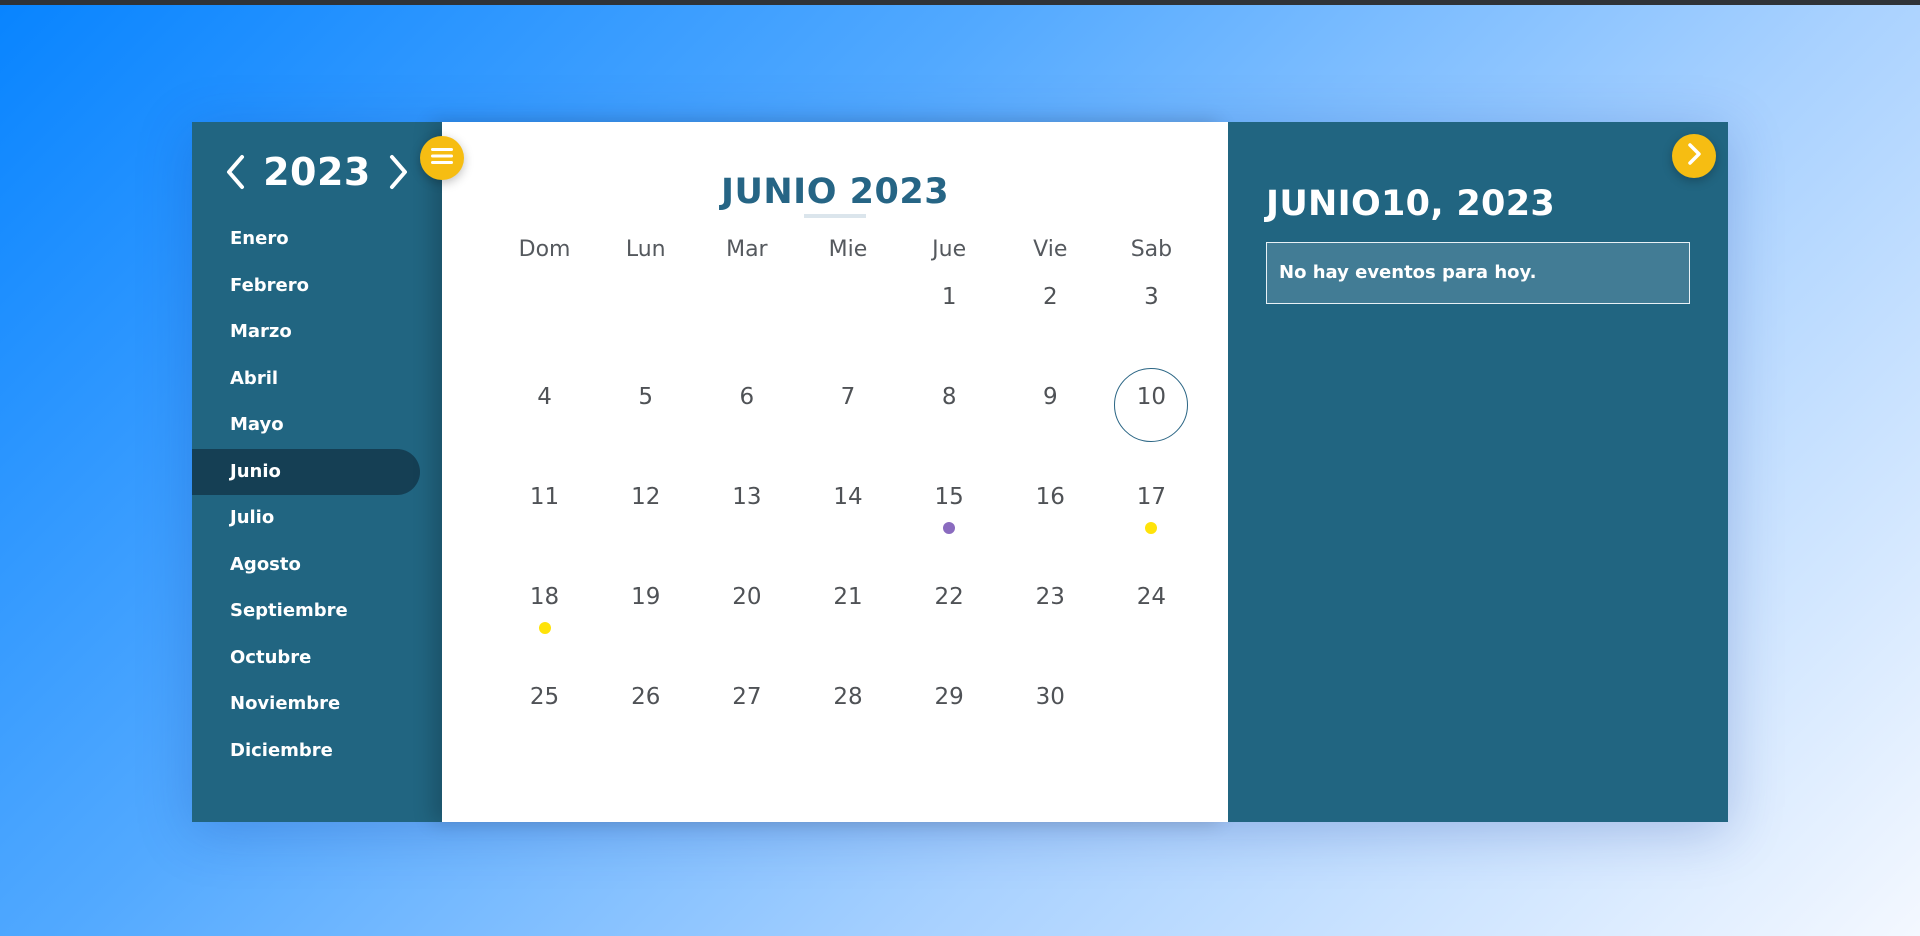  What do you see at coordinates (746, 522) in the screenshot?
I see `day-cell: 13` at bounding box center [746, 522].